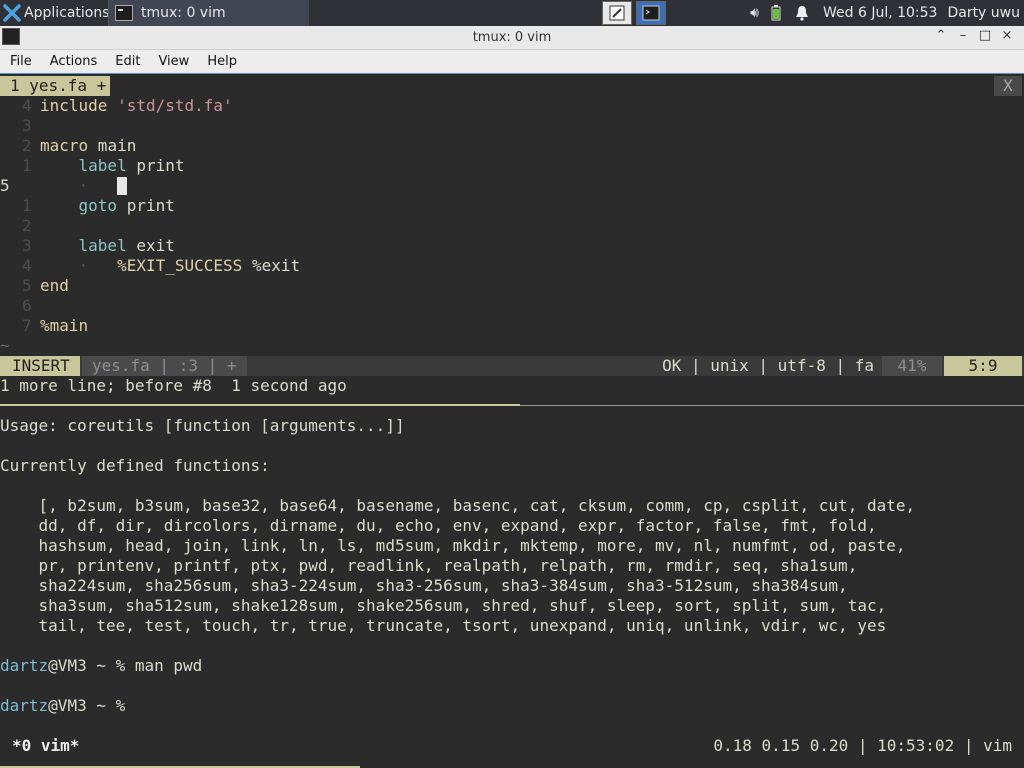 The height and width of the screenshot is (768, 1024). Describe the element at coordinates (126, 61) in the screenshot. I see `menu-edit: Edit` at that location.